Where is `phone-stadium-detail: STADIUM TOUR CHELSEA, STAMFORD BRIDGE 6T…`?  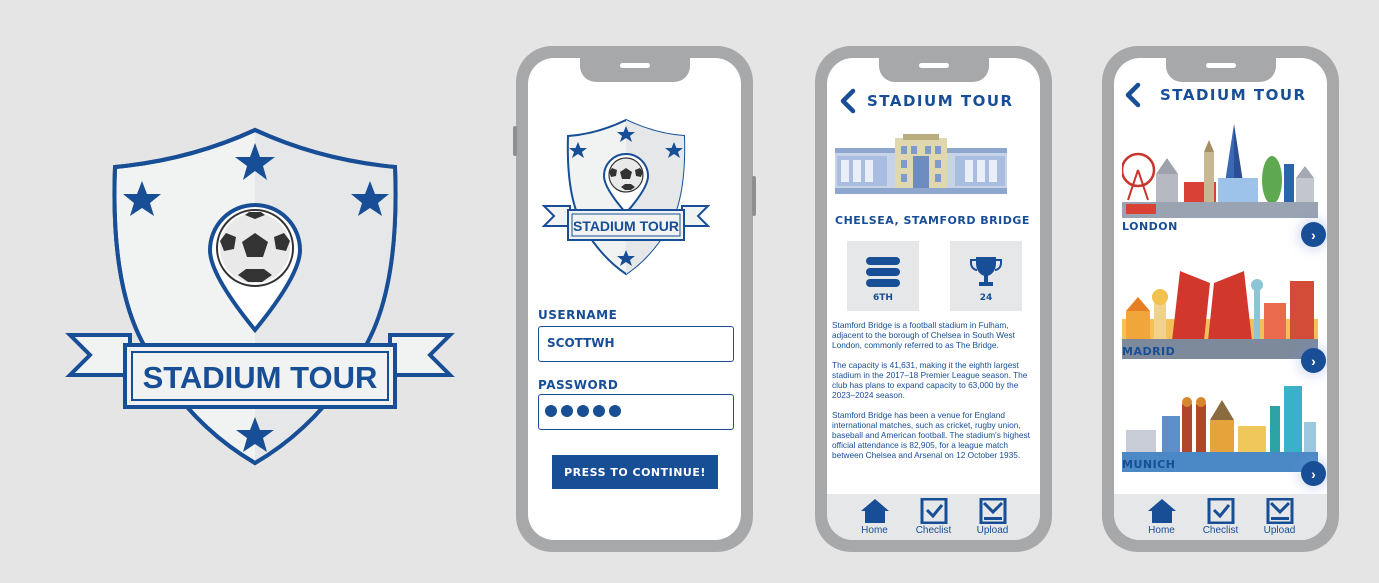
phone-stadium-detail: STADIUM TOUR CHELSEA, STAMFORD BRIDGE 6T… is located at coordinates (933, 299).